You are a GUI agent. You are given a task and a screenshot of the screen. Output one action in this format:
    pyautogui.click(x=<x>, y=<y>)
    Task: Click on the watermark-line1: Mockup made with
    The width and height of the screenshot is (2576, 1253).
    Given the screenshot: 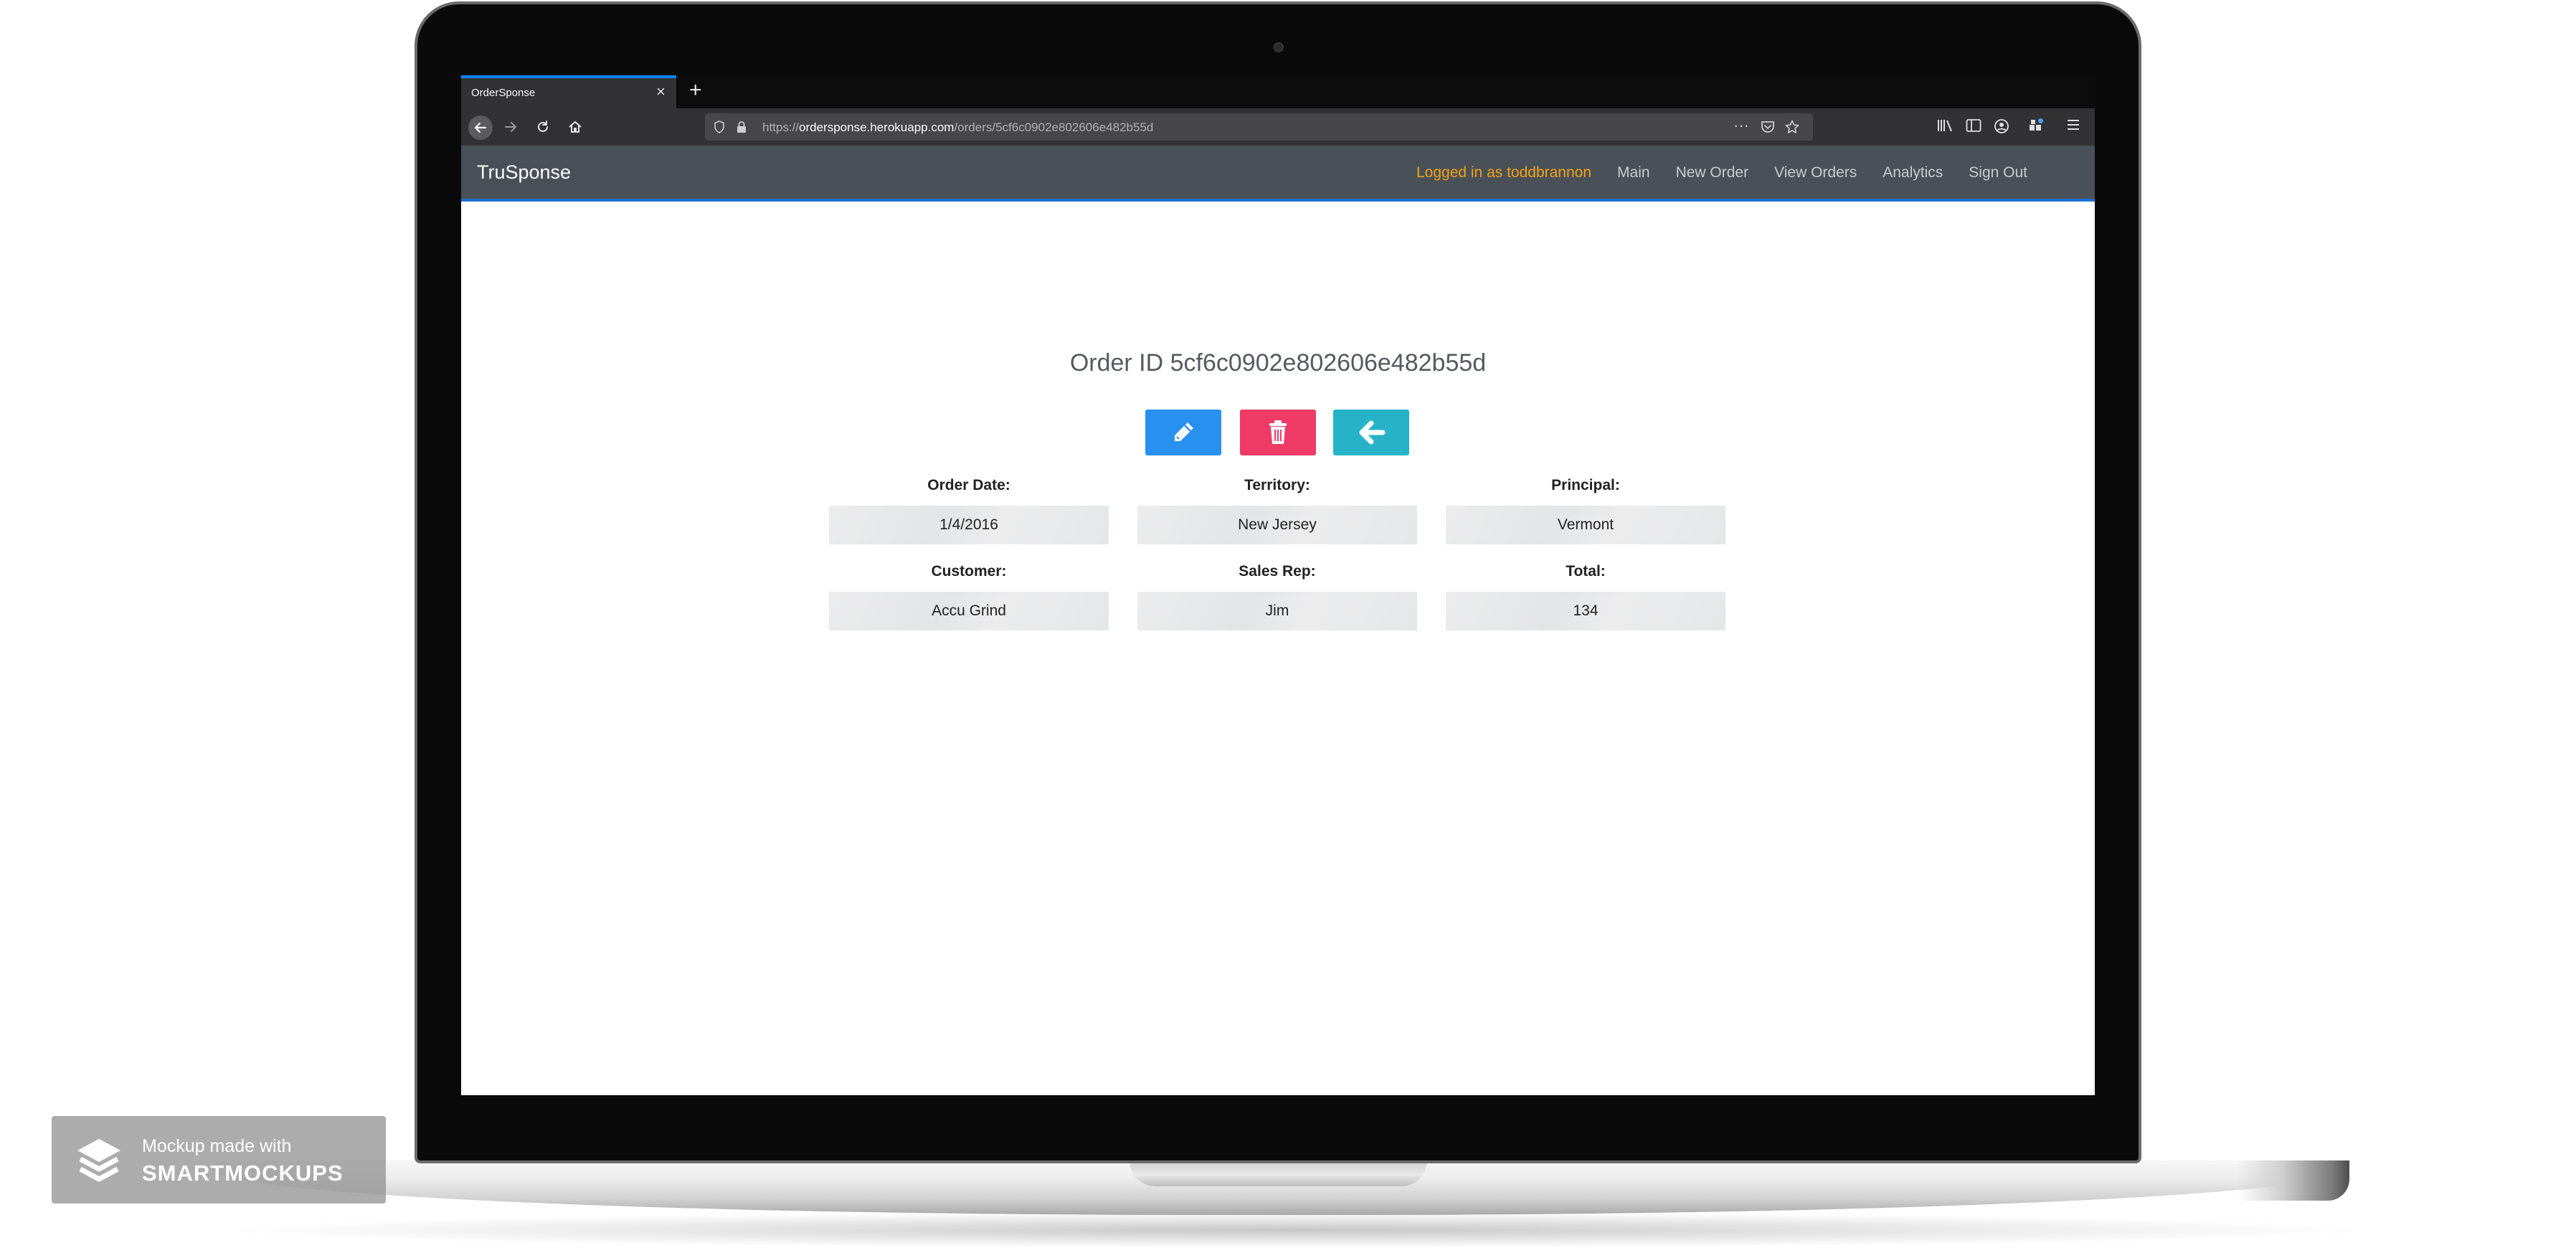 What is the action you would take?
    pyautogui.click(x=217, y=1146)
    